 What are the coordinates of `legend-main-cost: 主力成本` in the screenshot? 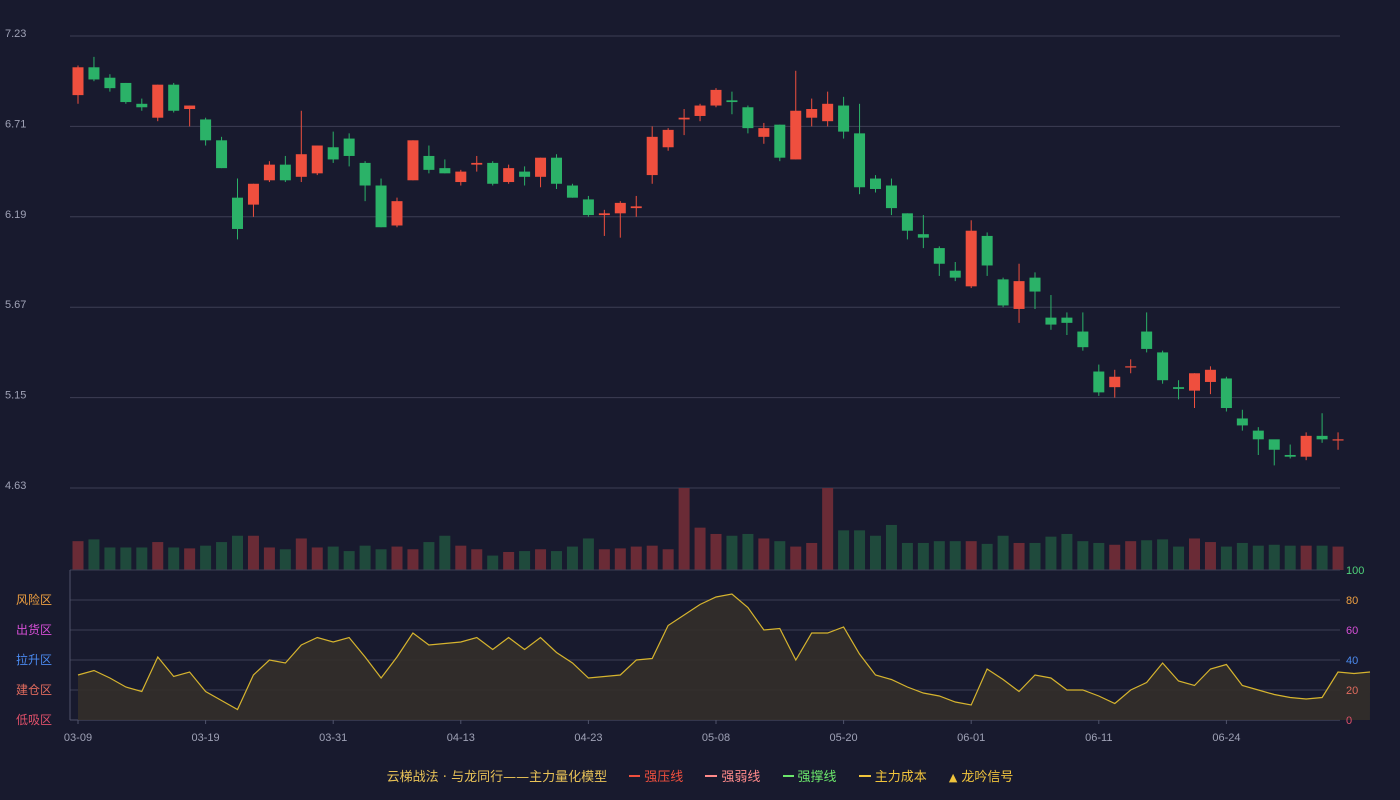 It's located at (892, 775).